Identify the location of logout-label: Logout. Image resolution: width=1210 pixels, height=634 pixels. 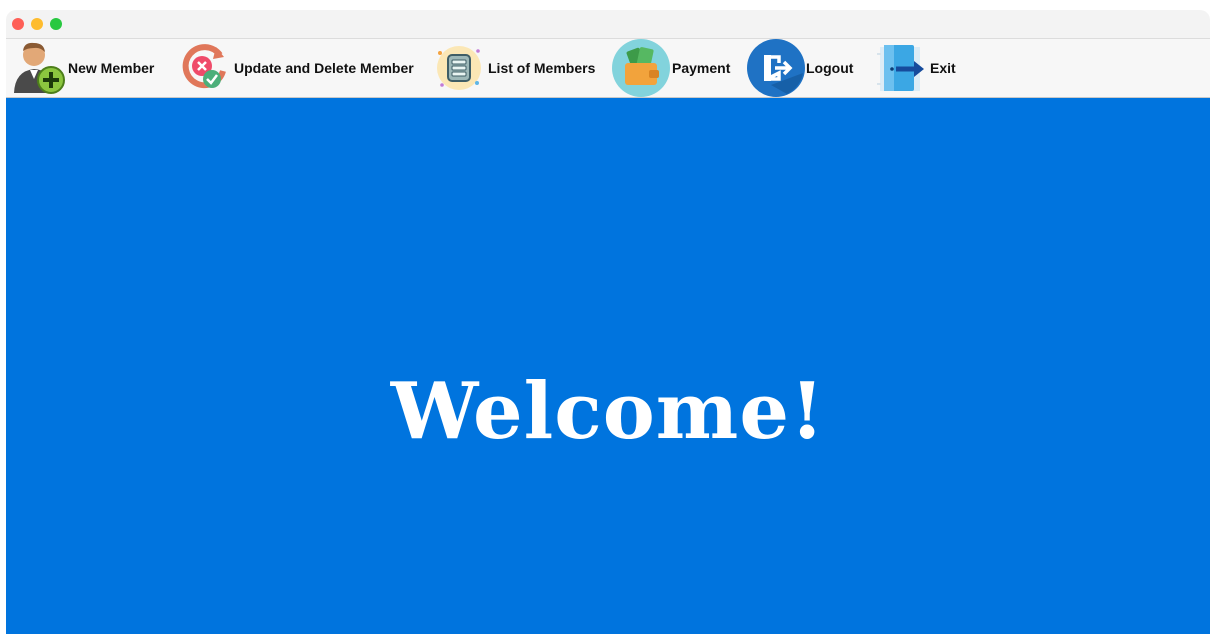
(830, 68).